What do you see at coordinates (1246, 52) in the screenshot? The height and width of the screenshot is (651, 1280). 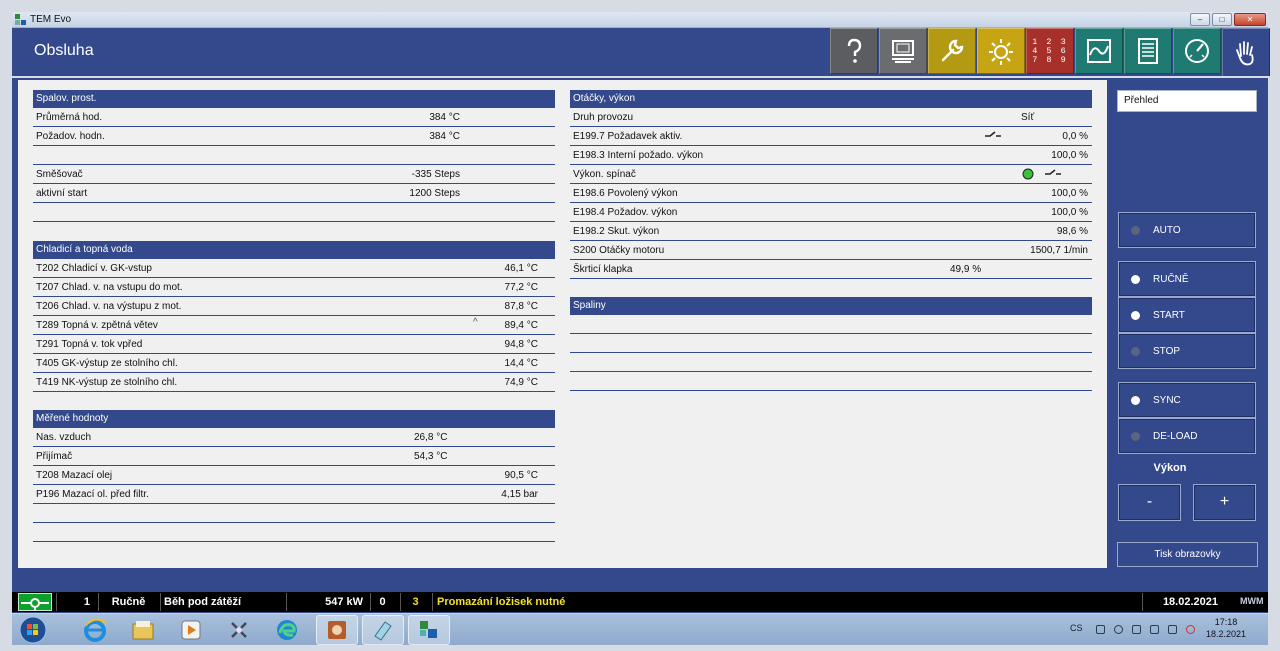 I see `operation-button` at bounding box center [1246, 52].